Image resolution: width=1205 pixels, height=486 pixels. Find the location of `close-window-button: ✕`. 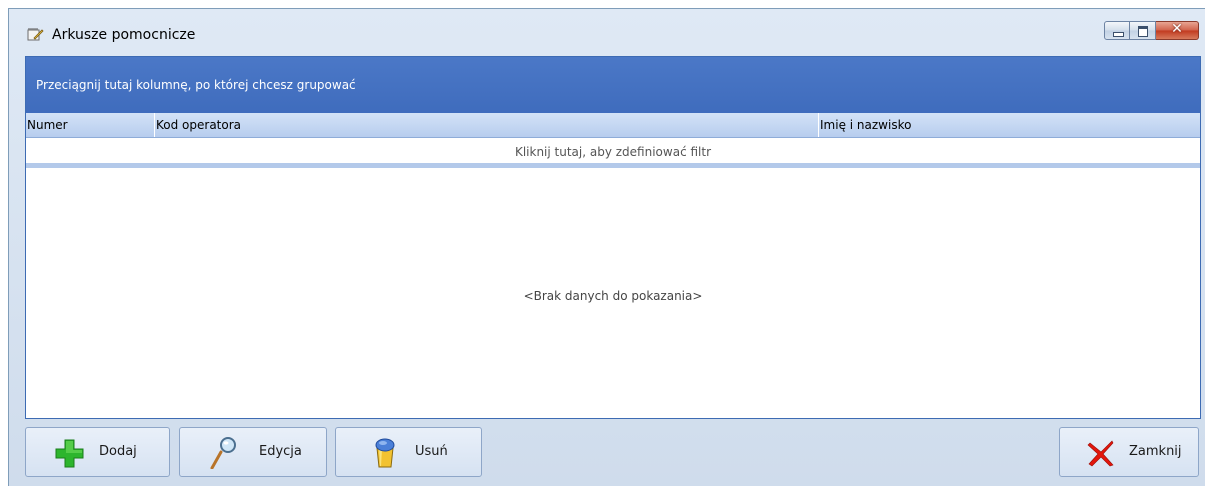

close-window-button: ✕ is located at coordinates (1177, 30).